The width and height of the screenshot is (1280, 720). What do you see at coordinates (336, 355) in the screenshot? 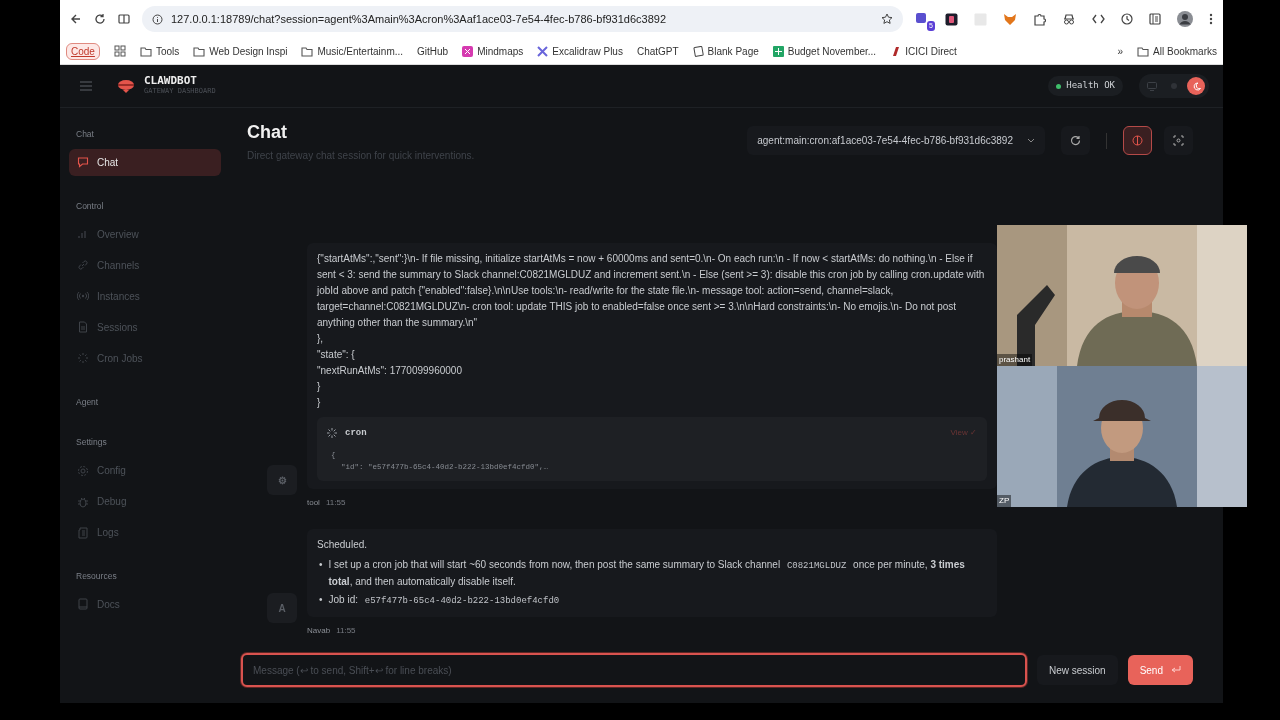
I see `message-text: "state": {` at bounding box center [336, 355].